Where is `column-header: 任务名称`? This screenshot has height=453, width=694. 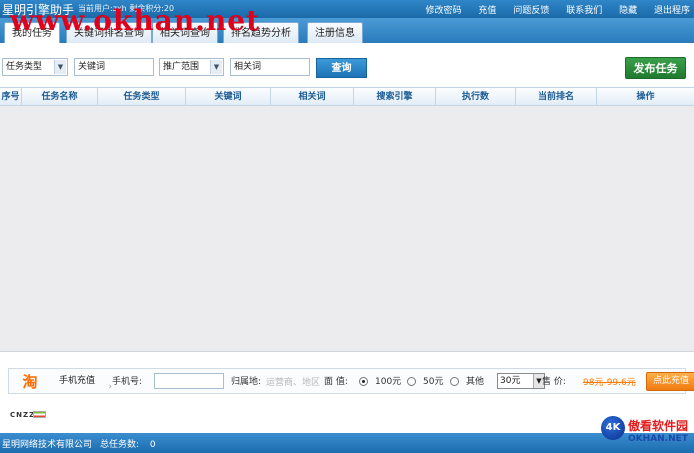
column-header: 任务名称 is located at coordinates (60, 97).